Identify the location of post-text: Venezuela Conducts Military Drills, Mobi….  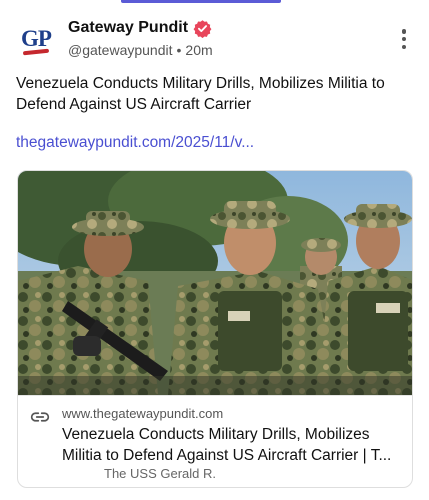
(200, 94).